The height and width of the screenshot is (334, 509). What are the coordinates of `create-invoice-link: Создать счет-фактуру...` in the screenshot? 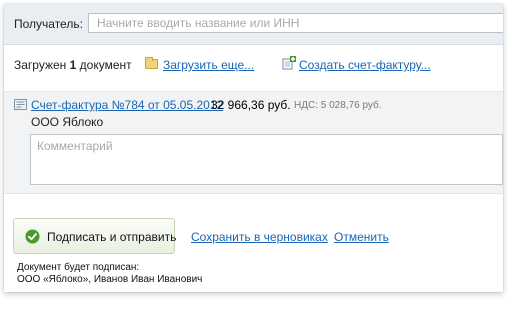 It's located at (365, 65).